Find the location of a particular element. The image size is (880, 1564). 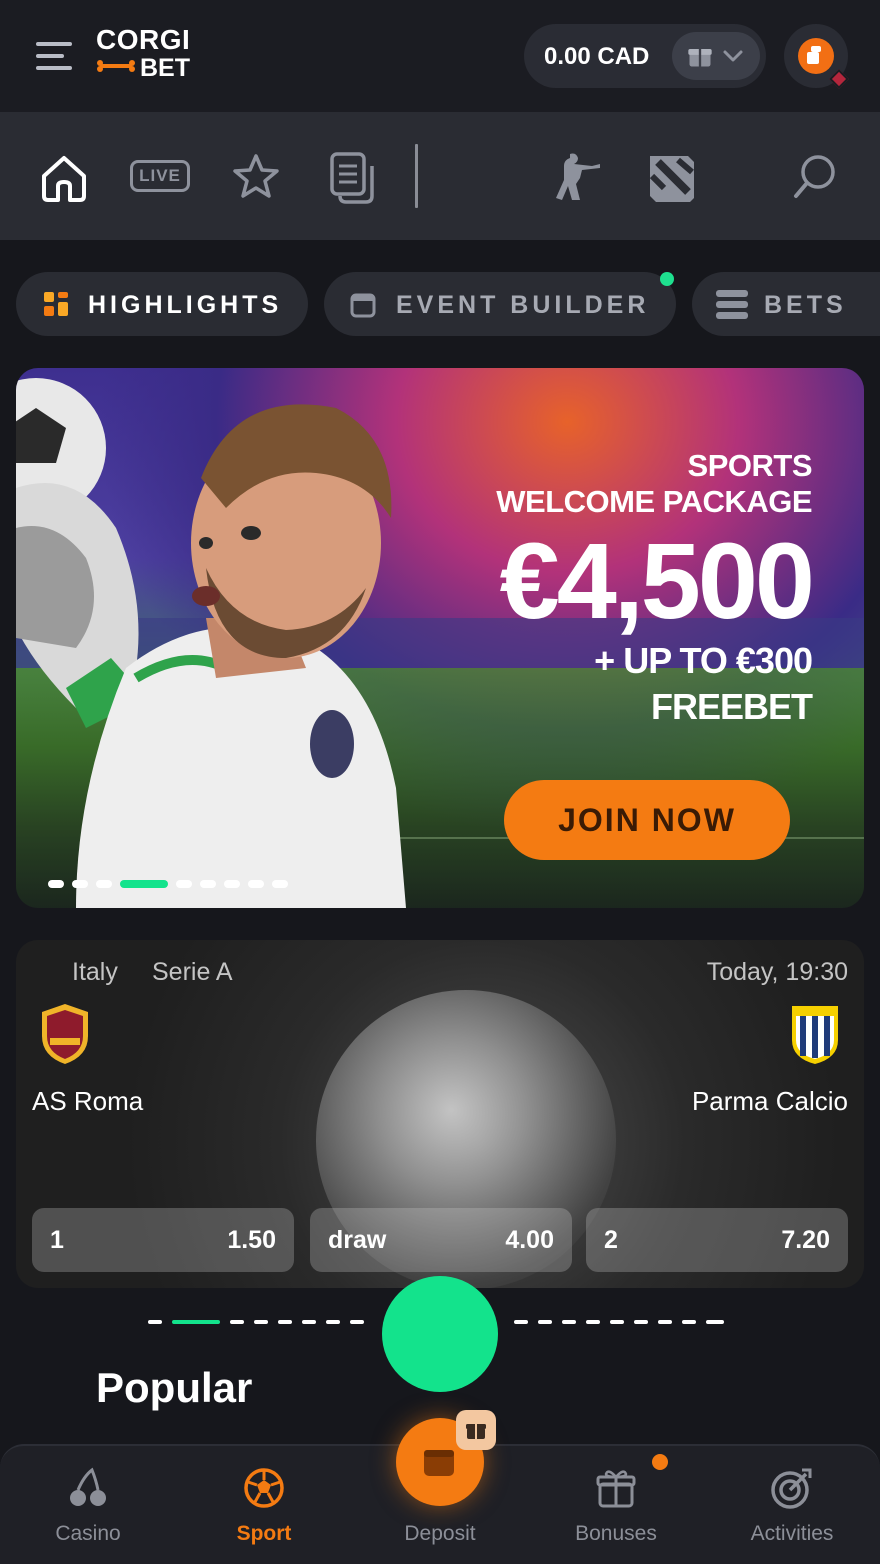

banner-line-3: + UP TO €300 is located at coordinates (703, 660).